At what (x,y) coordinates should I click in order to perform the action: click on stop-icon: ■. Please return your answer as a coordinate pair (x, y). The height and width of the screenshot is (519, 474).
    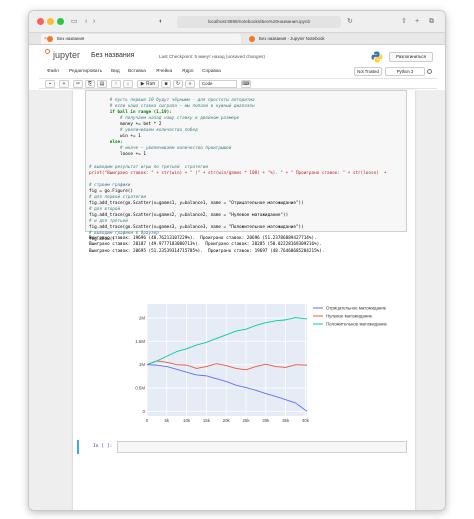
    Looking at the image, I should click on (166, 84).